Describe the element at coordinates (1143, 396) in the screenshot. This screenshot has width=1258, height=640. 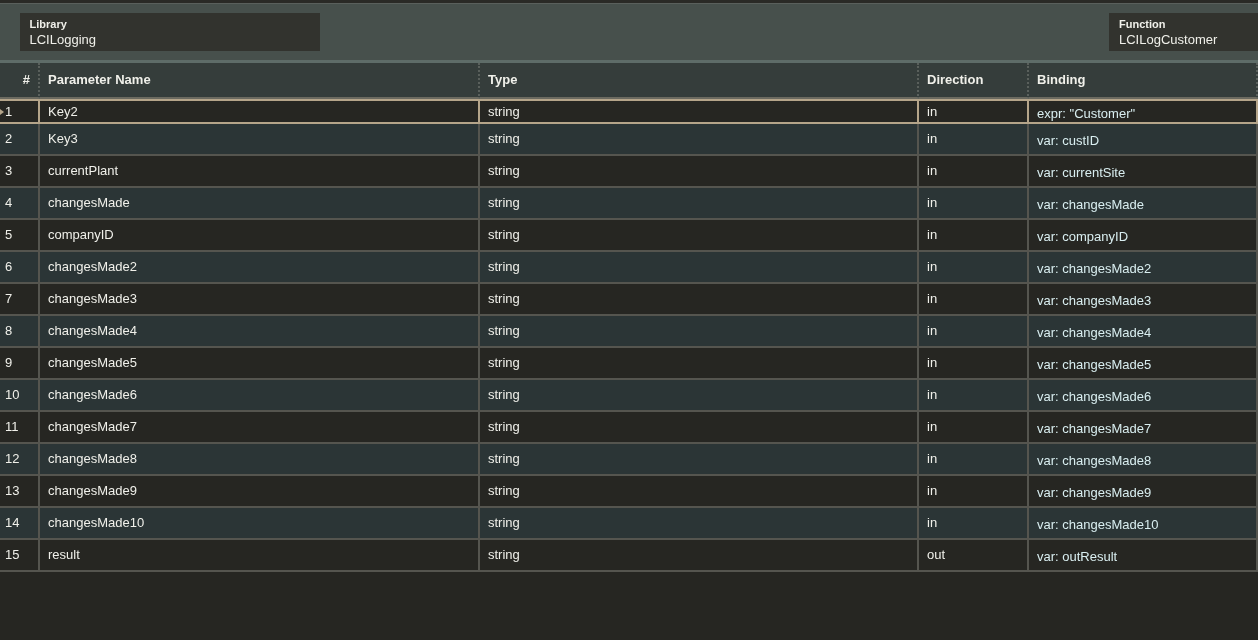
I see `table-cell: var: changesMade6` at that location.